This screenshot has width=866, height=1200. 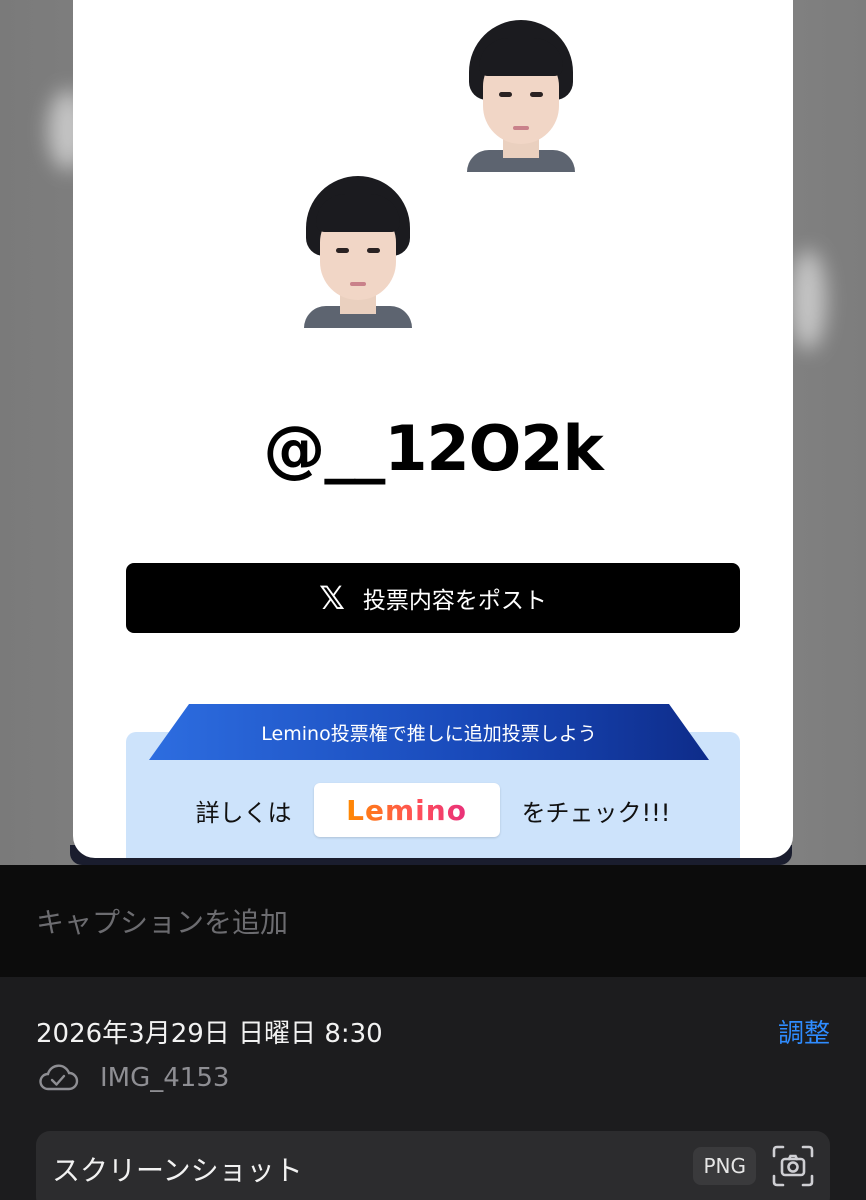 I want to click on image-type-label: スクリーンショット, so click(x=177, y=1170).